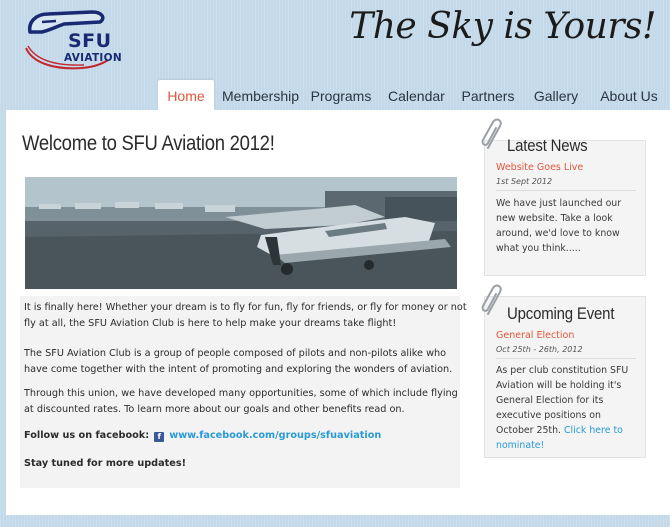 This screenshot has height=527, width=670. What do you see at coordinates (148, 143) in the screenshot?
I see `page-title: Welcome to SFU Aviation 2012!` at bounding box center [148, 143].